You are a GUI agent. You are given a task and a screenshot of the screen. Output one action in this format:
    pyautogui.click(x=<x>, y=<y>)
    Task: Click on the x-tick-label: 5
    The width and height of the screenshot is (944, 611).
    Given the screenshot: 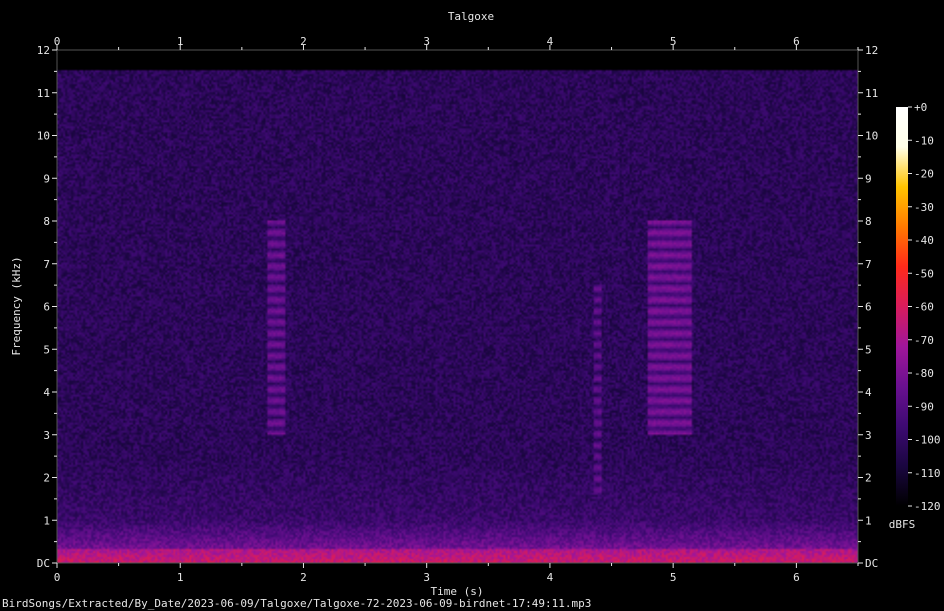 What is the action you would take?
    pyautogui.click(x=673, y=577)
    